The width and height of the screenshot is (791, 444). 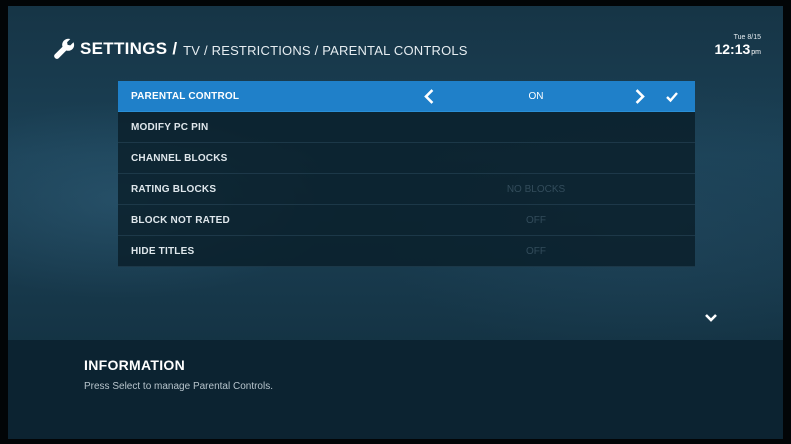 What do you see at coordinates (395, 441) in the screenshot?
I see `screen-bezel-bottom` at bounding box center [395, 441].